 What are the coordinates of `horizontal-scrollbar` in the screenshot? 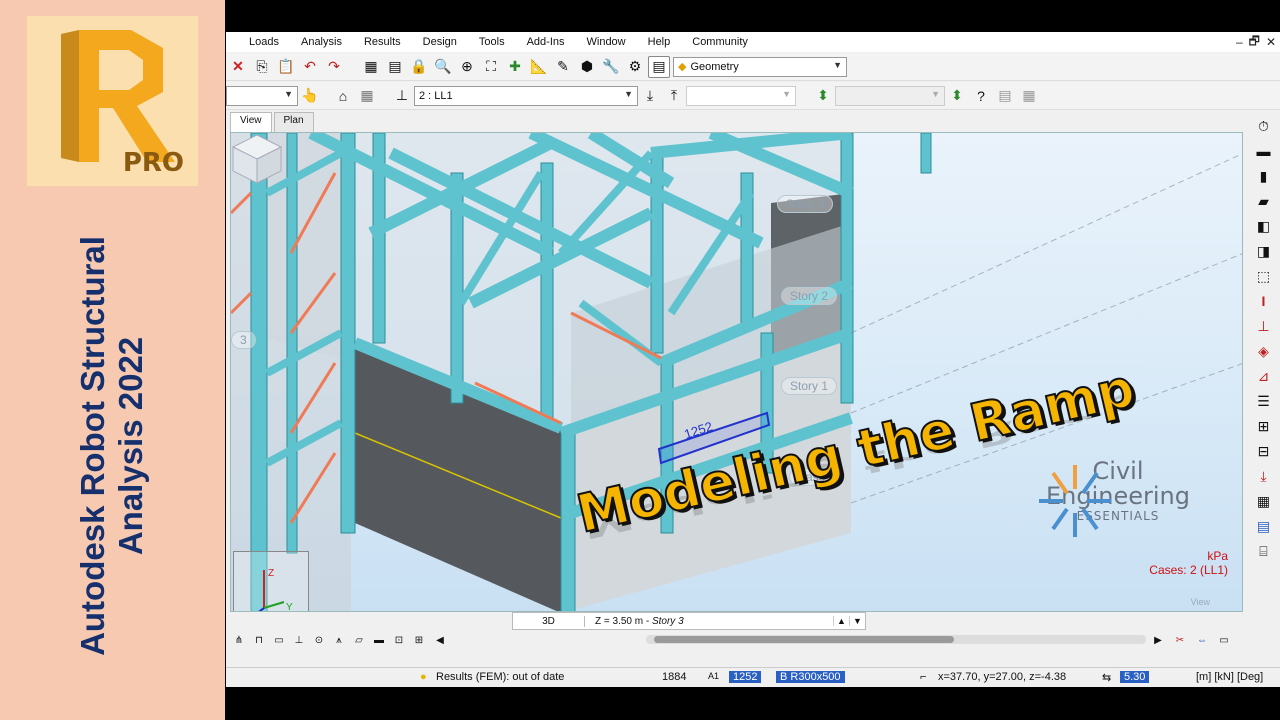 It's located at (896, 639).